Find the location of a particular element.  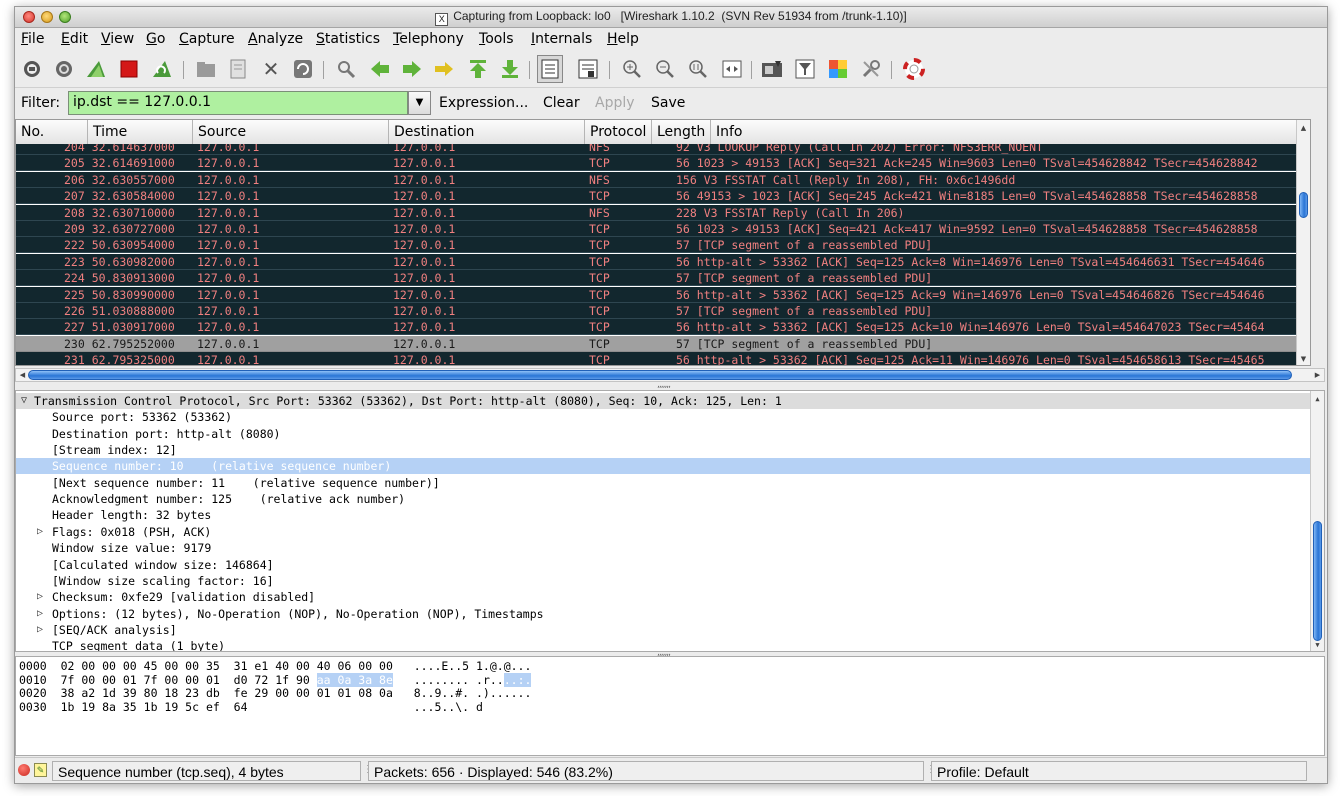

column-header-source: Source is located at coordinates (291, 132).